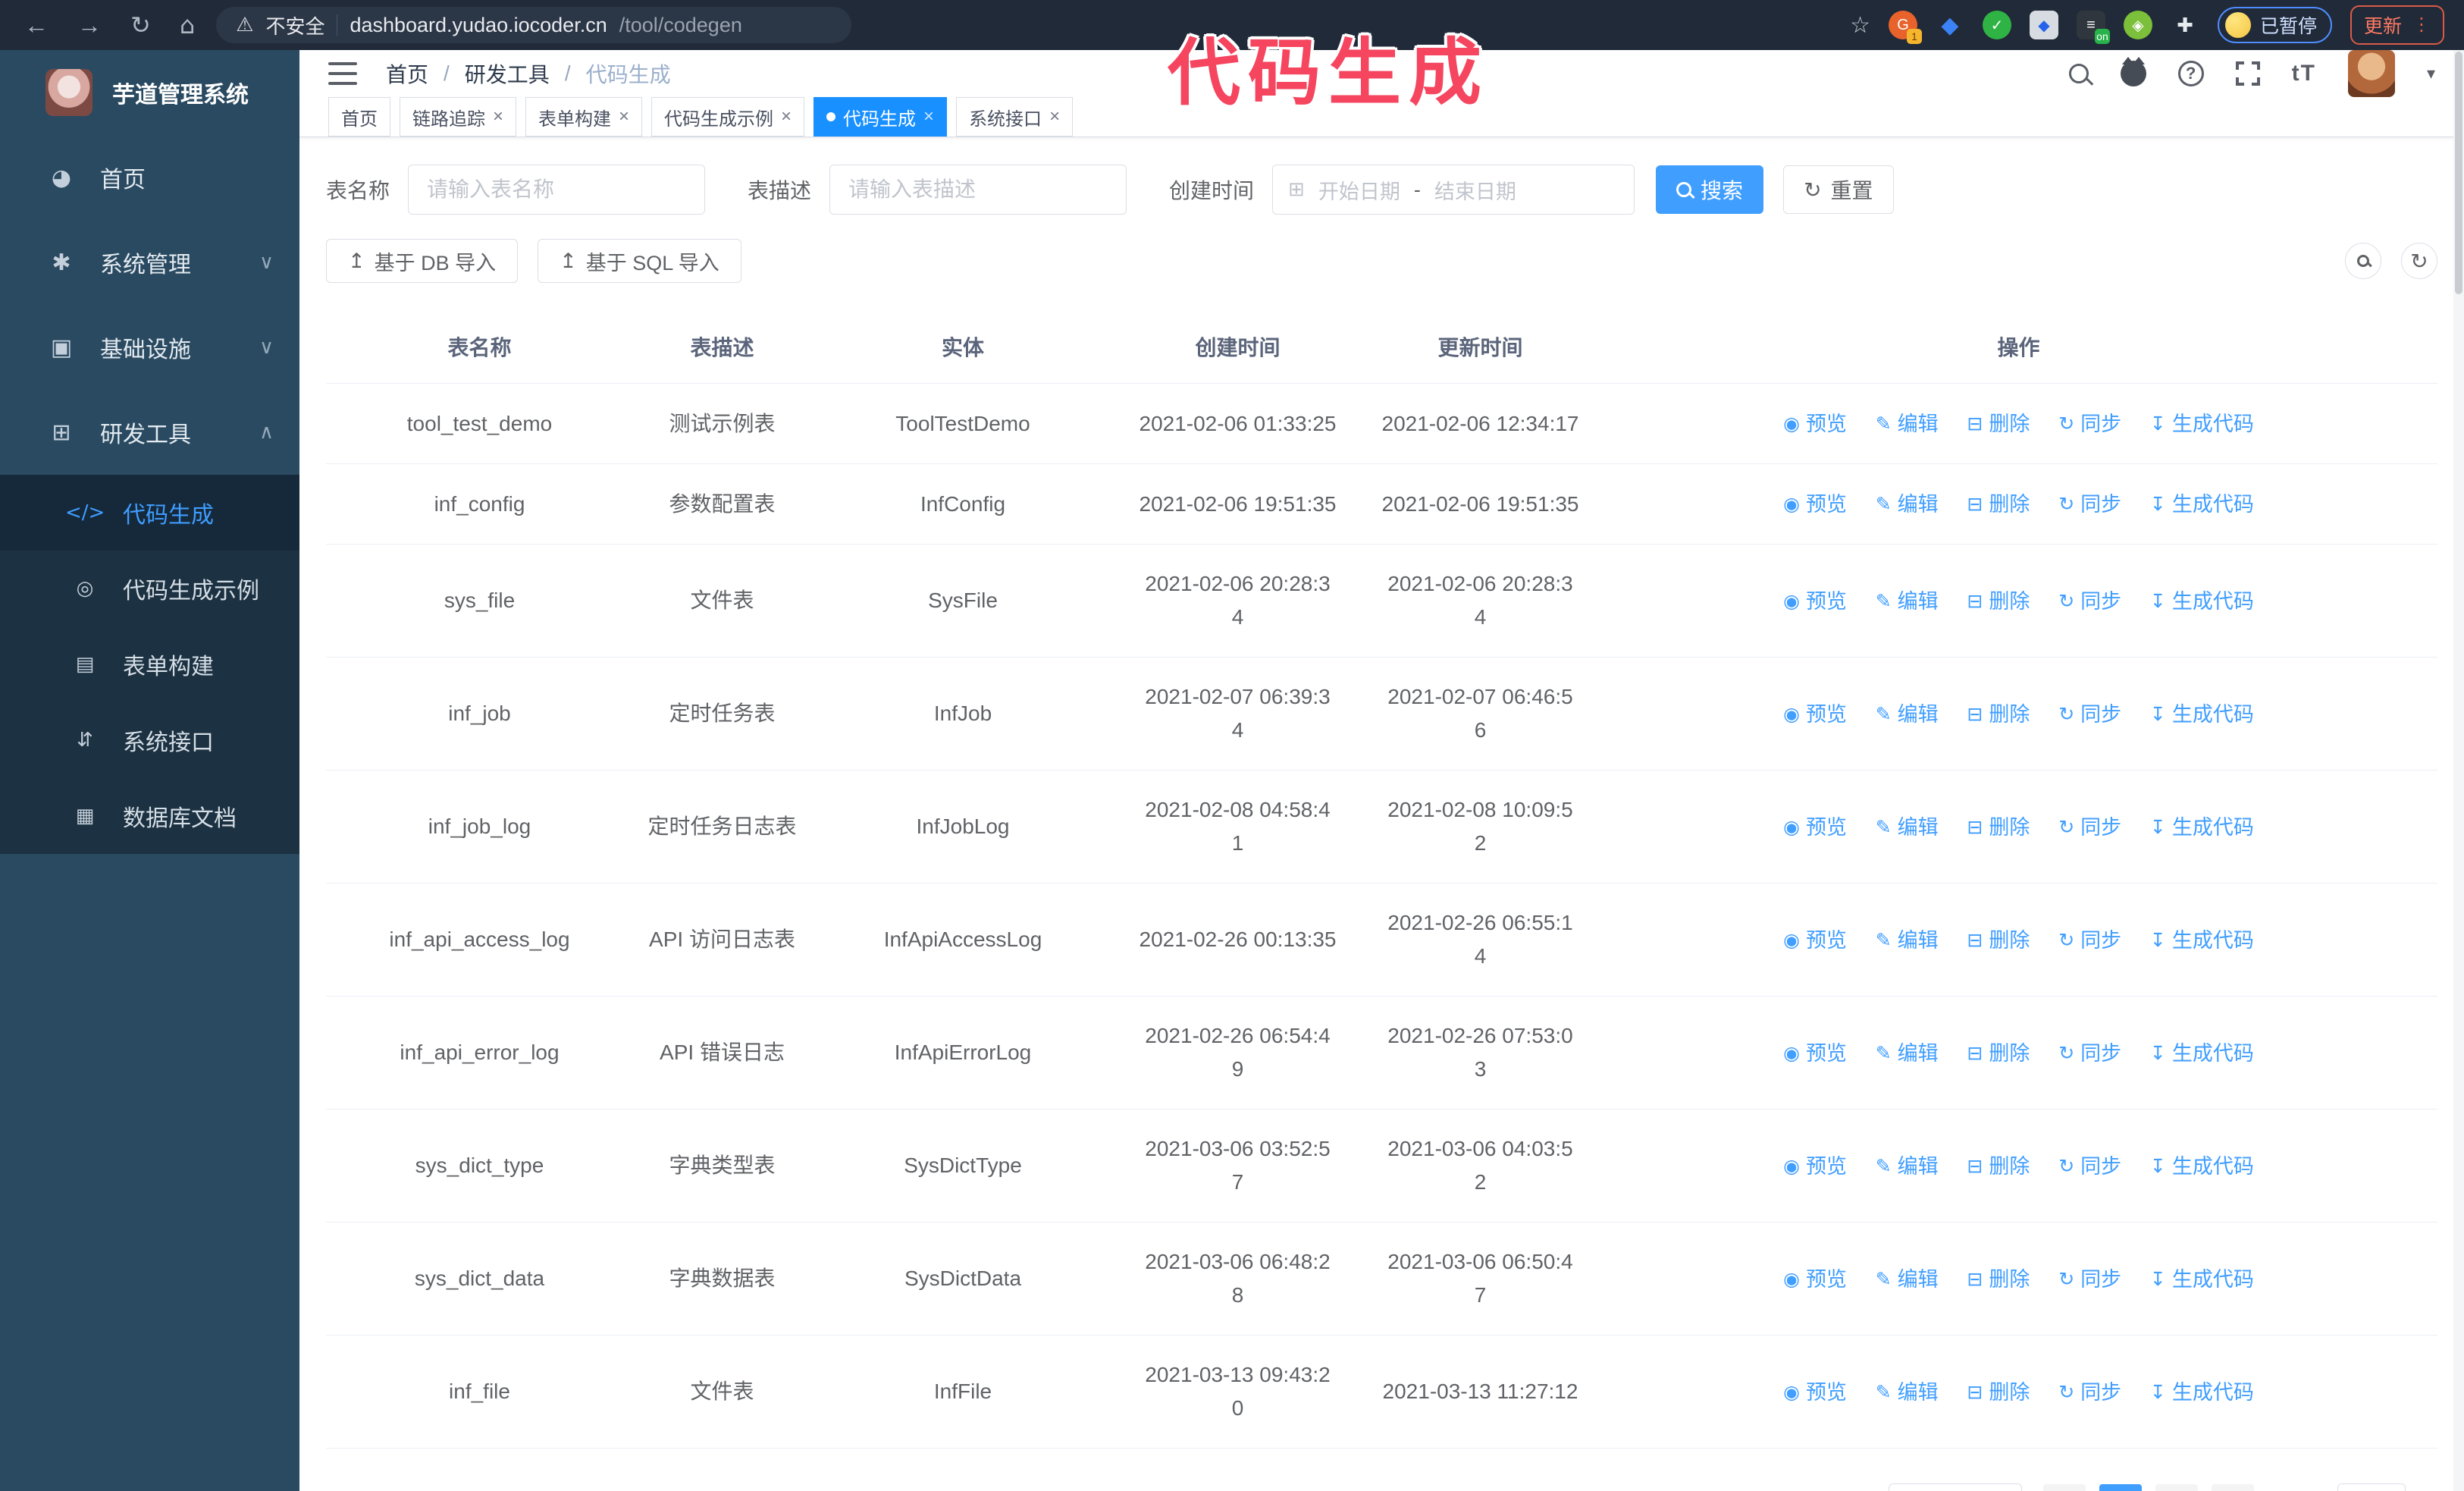  What do you see at coordinates (2093, 27) in the screenshot?
I see `extension-icon-dark-on: ≡ on` at bounding box center [2093, 27].